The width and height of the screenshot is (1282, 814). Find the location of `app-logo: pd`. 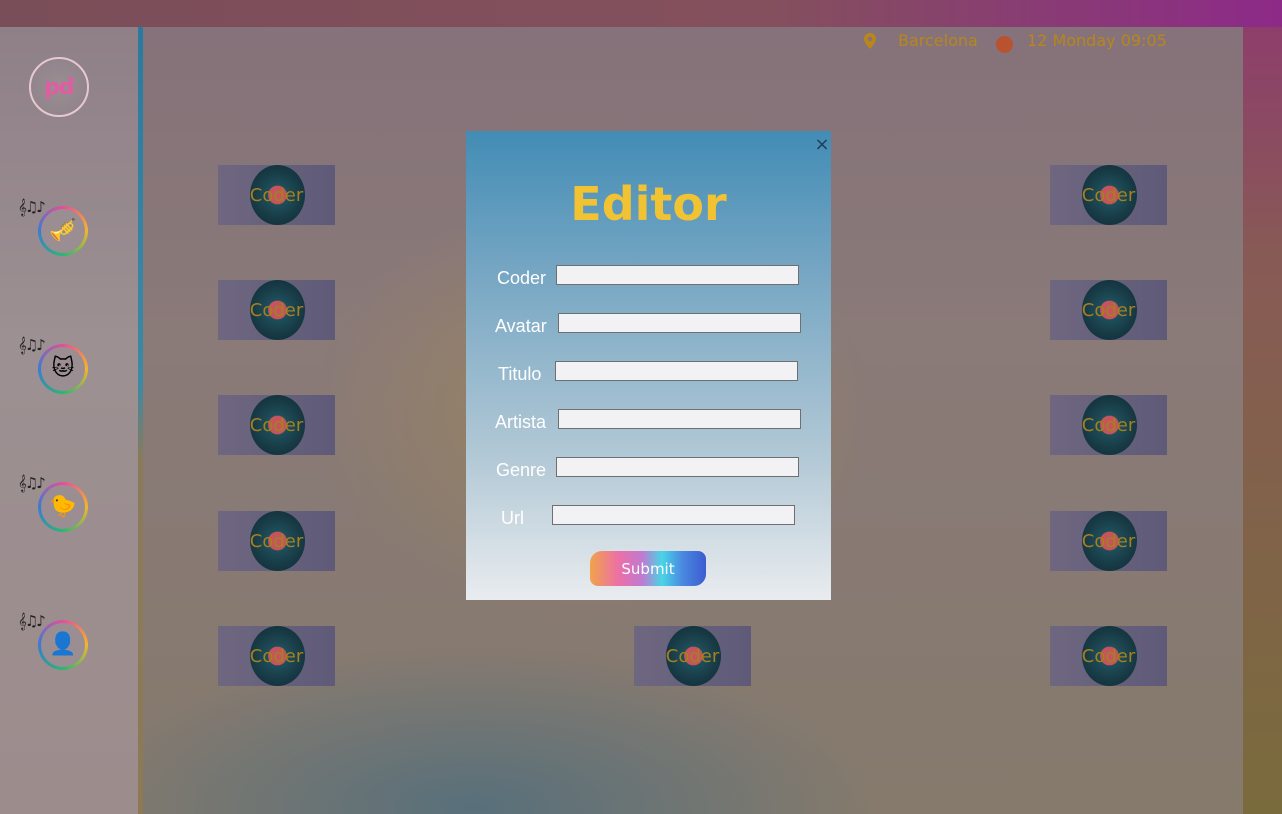

app-logo: pd is located at coordinates (59, 87).